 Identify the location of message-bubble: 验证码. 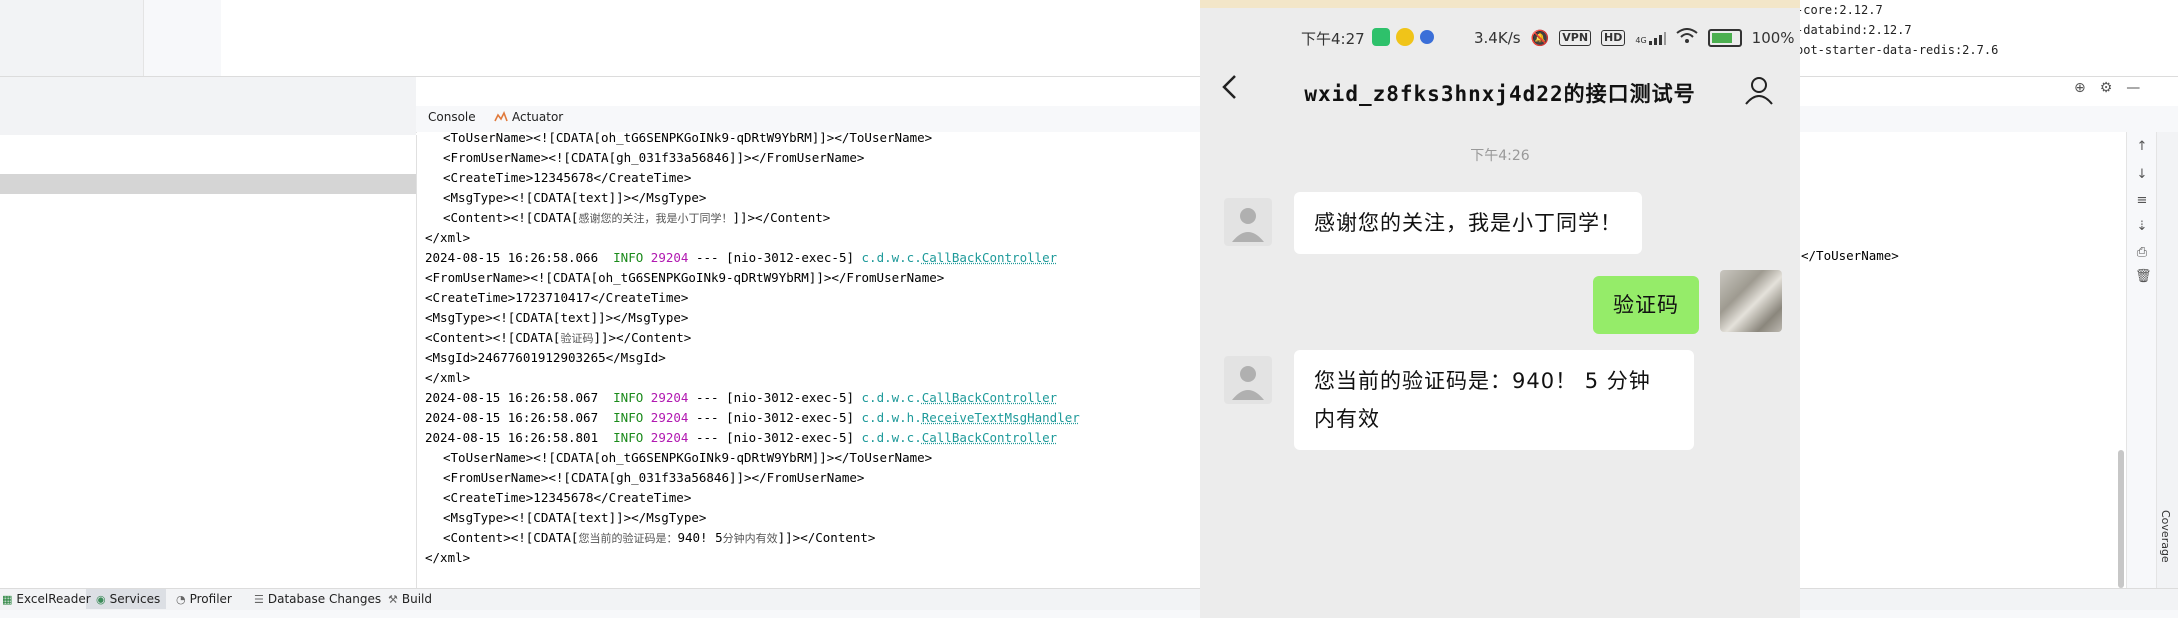
(1646, 305).